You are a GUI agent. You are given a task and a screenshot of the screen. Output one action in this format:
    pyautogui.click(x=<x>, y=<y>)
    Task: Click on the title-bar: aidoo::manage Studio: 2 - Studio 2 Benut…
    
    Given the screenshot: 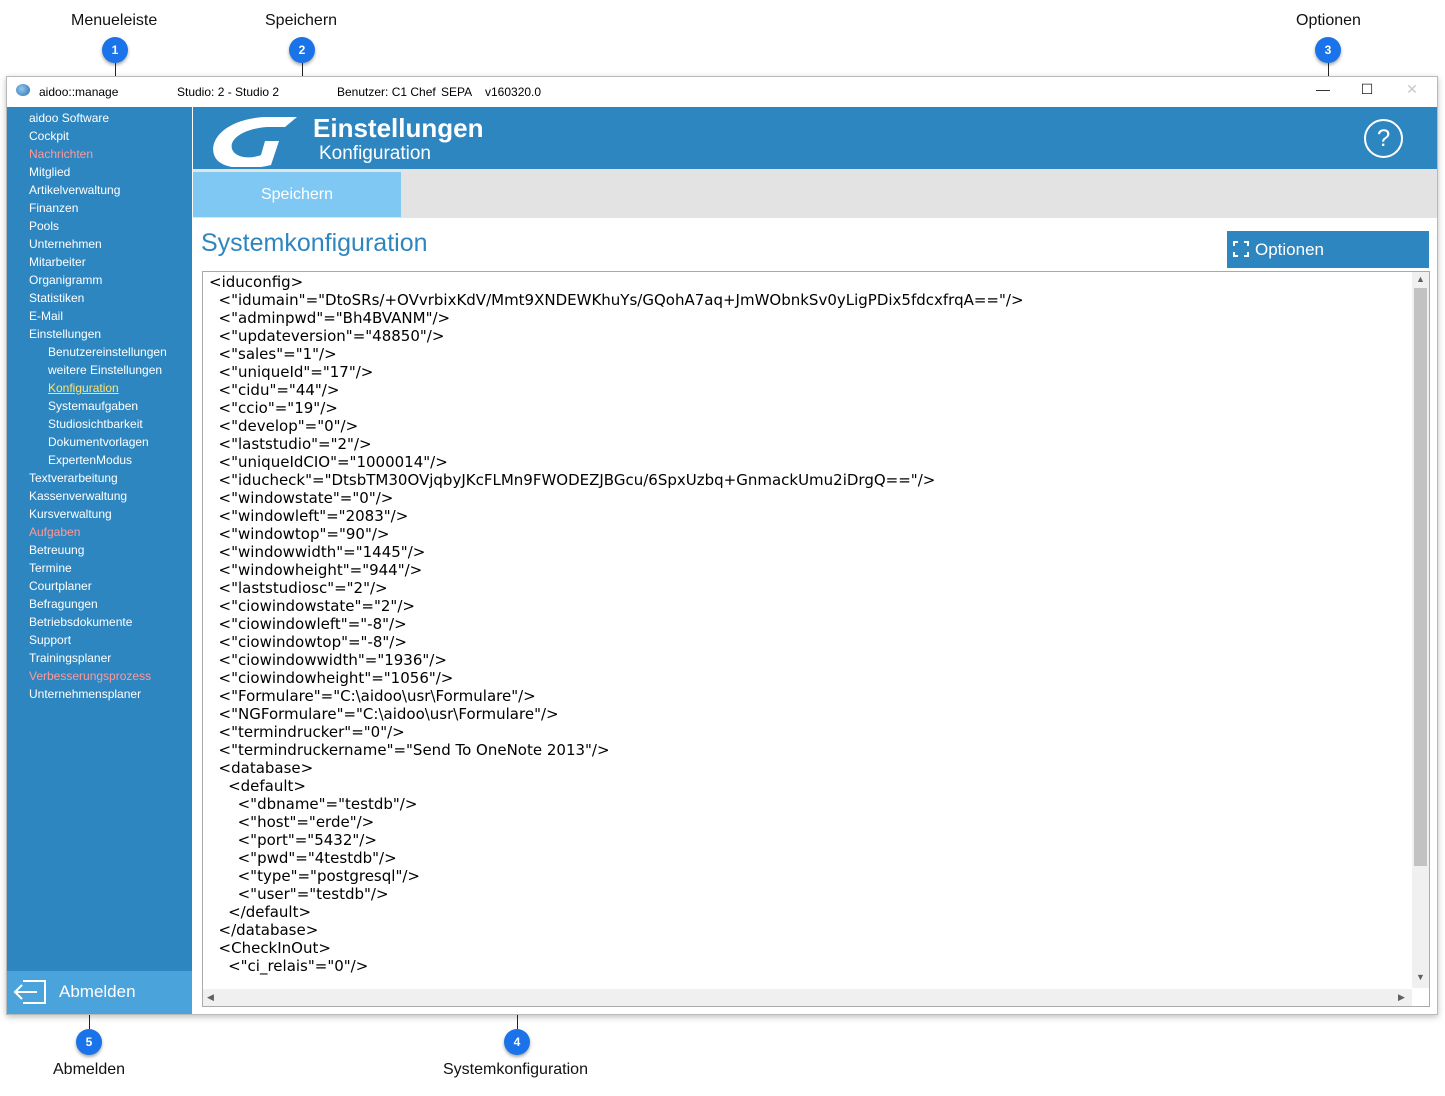 What is the action you would take?
    pyautogui.click(x=722, y=92)
    